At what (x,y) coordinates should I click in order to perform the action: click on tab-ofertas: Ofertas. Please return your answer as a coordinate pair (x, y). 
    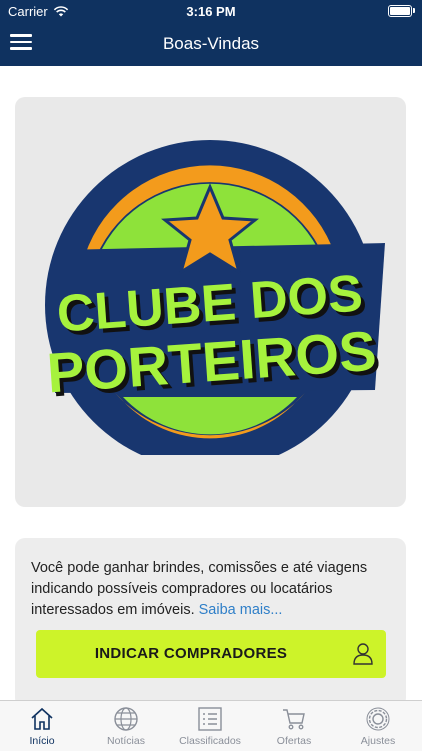
    Looking at the image, I should click on (294, 726).